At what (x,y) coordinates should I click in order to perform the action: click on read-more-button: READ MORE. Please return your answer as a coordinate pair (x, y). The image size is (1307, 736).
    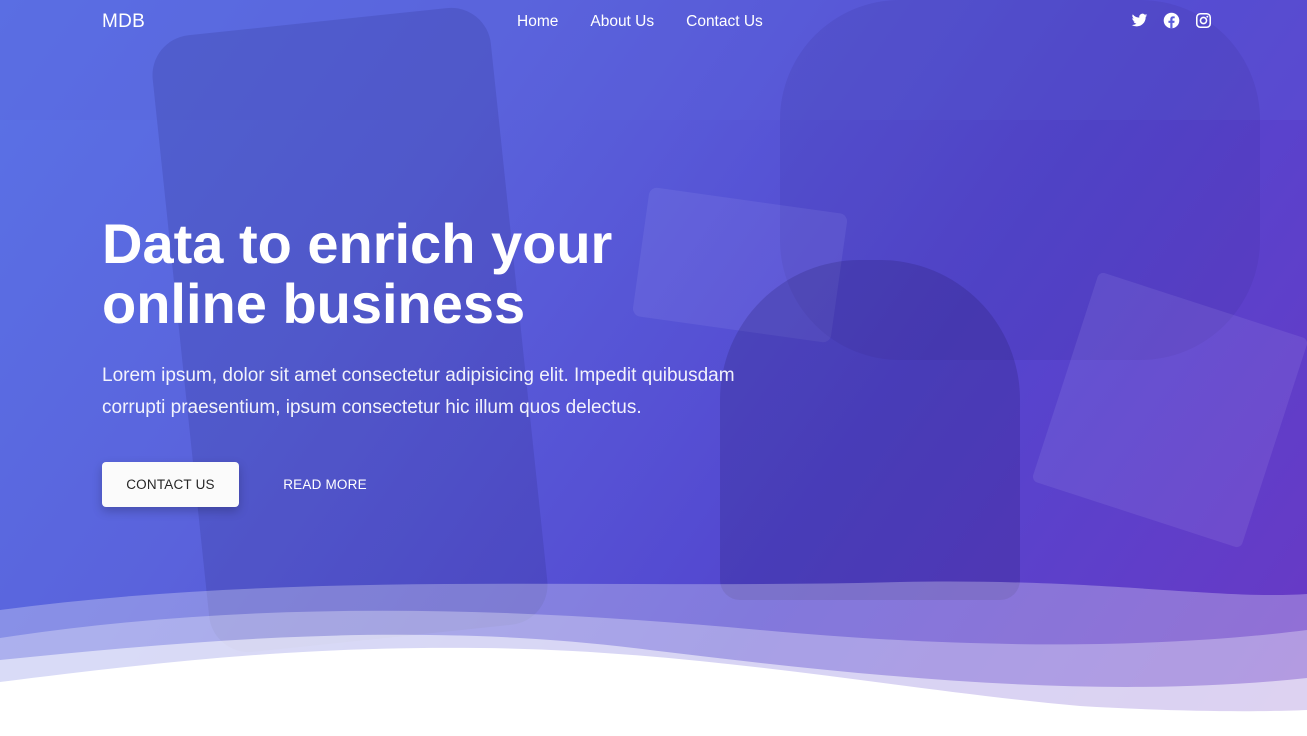
    Looking at the image, I should click on (325, 484).